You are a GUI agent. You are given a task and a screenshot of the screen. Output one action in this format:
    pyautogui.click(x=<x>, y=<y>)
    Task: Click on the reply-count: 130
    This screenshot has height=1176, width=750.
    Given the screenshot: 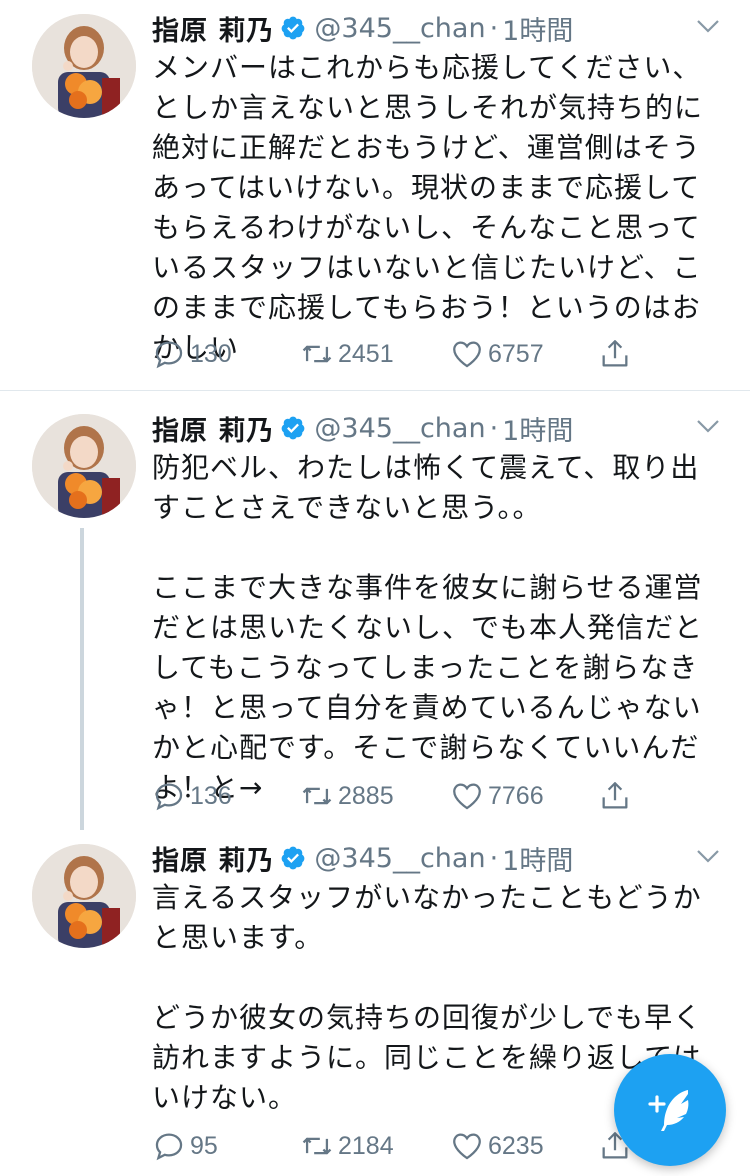 What is the action you would take?
    pyautogui.click(x=211, y=353)
    